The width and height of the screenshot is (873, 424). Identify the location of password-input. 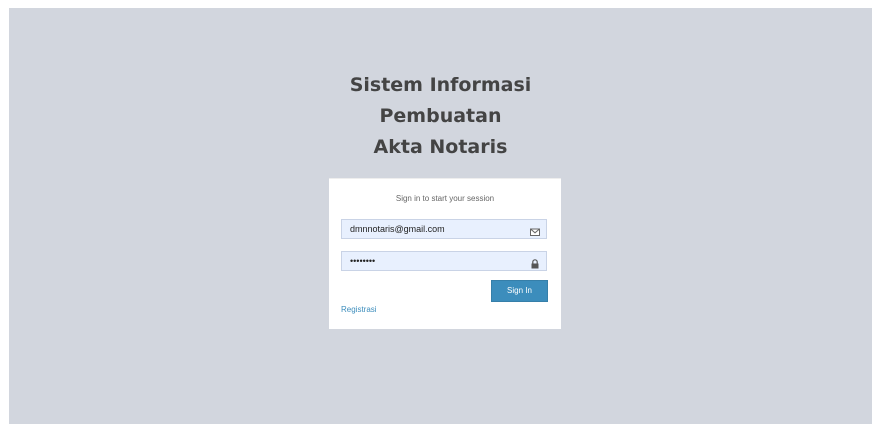
(432, 261).